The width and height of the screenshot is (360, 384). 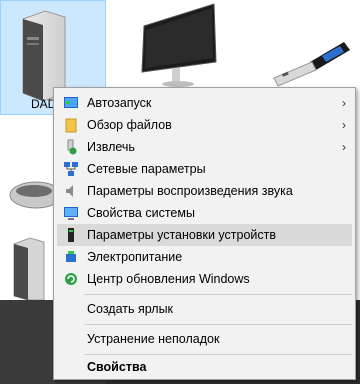 What do you see at coordinates (204, 147) in the screenshot?
I see `menu-item-eject: Извлечь ›` at bounding box center [204, 147].